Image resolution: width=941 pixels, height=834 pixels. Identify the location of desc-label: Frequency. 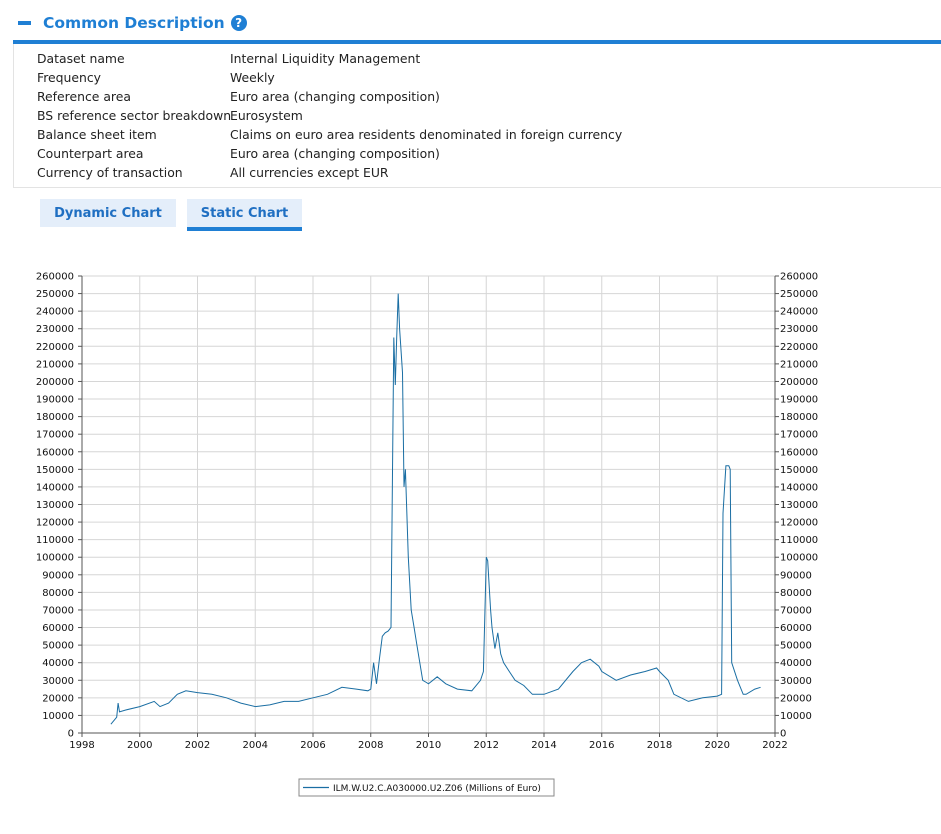
(69, 77).